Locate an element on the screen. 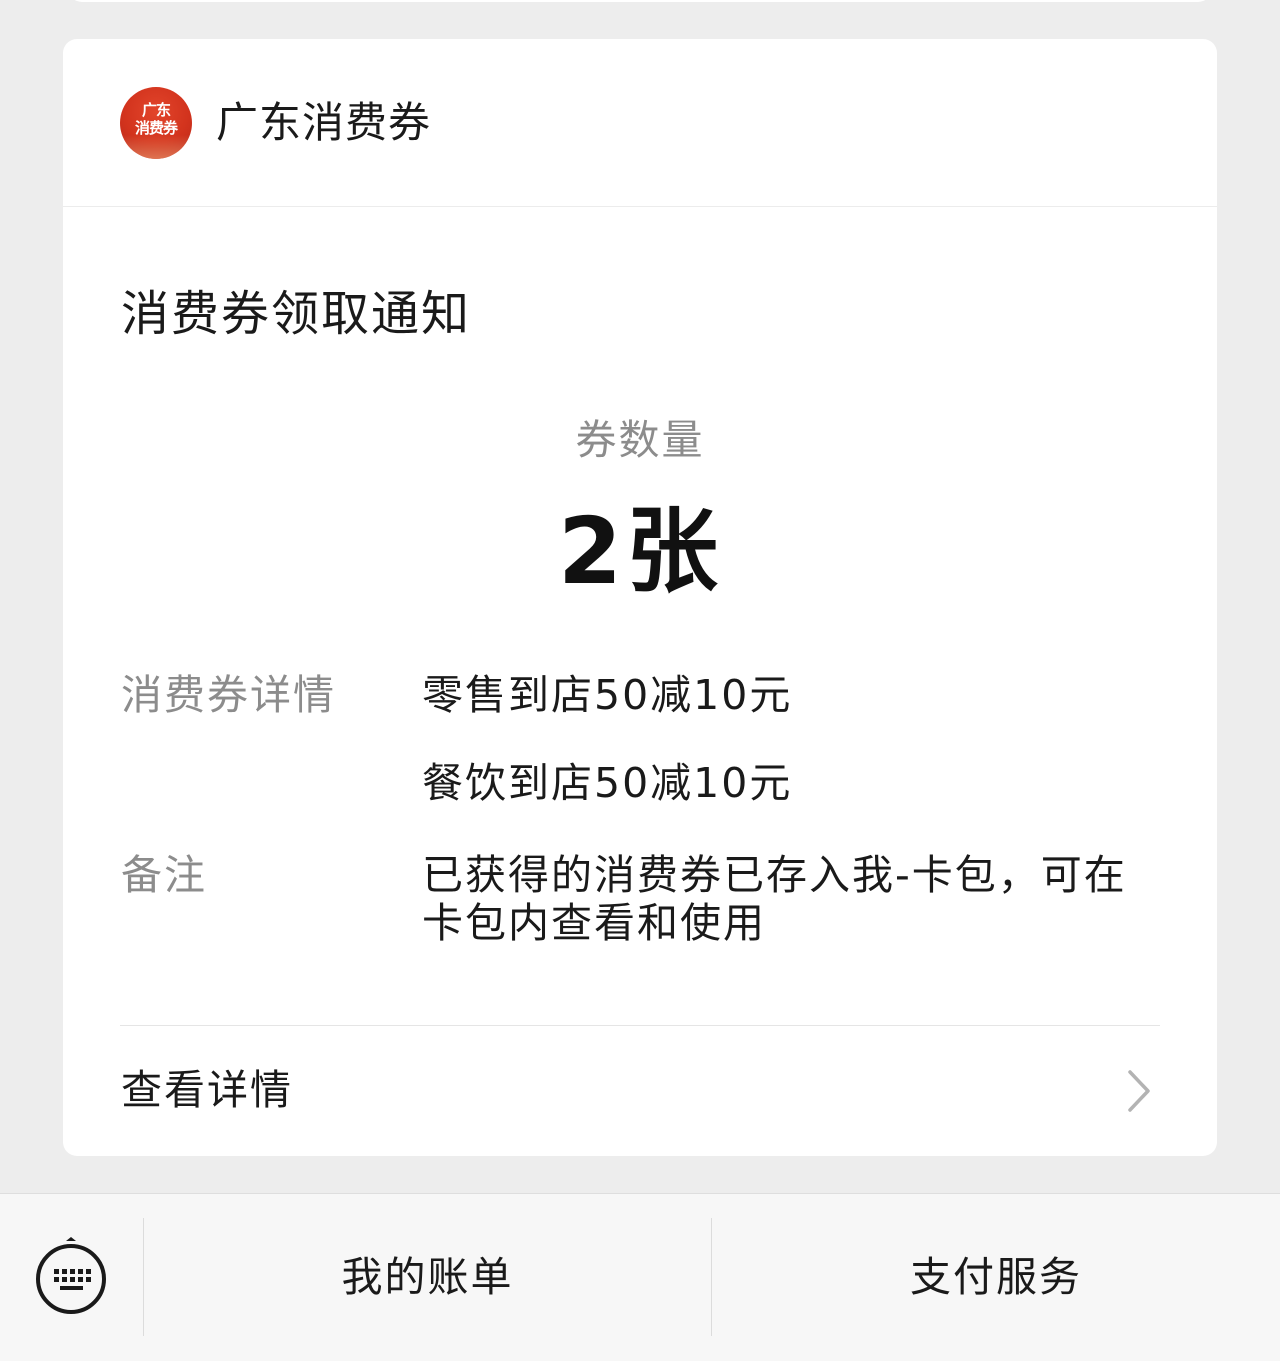  quantity-value: 2张 is located at coordinates (639, 551).